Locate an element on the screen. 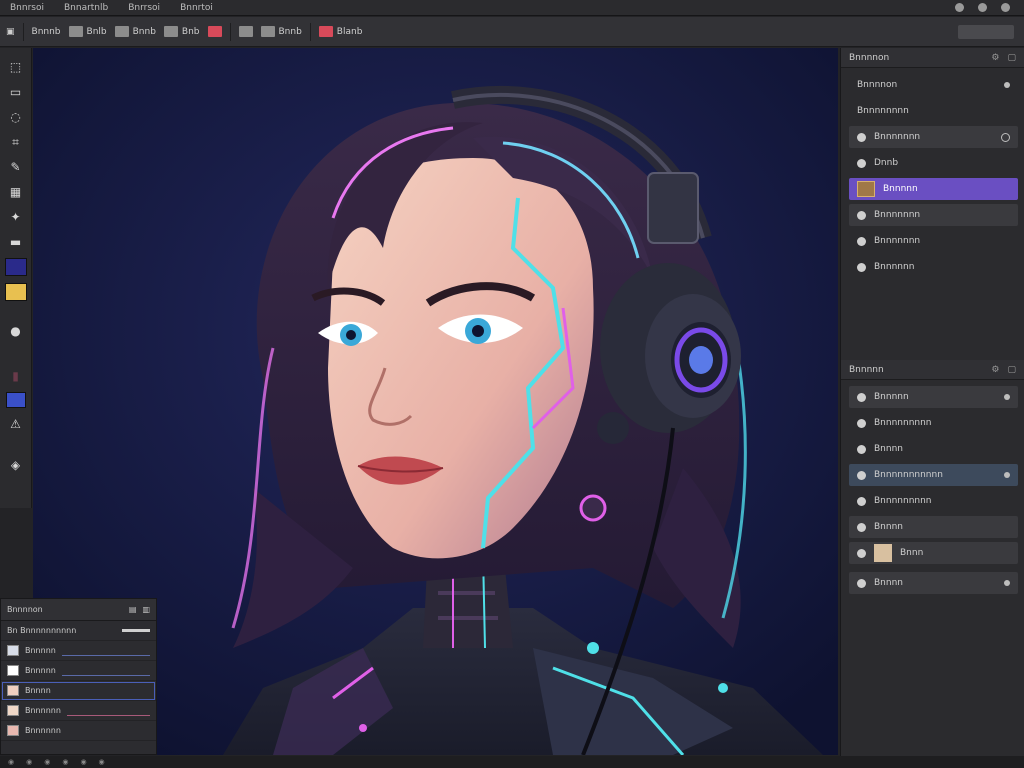 Image resolution: width=1024 pixels, height=768 pixels. gradient-icon: ▬ is located at coordinates (16, 242).